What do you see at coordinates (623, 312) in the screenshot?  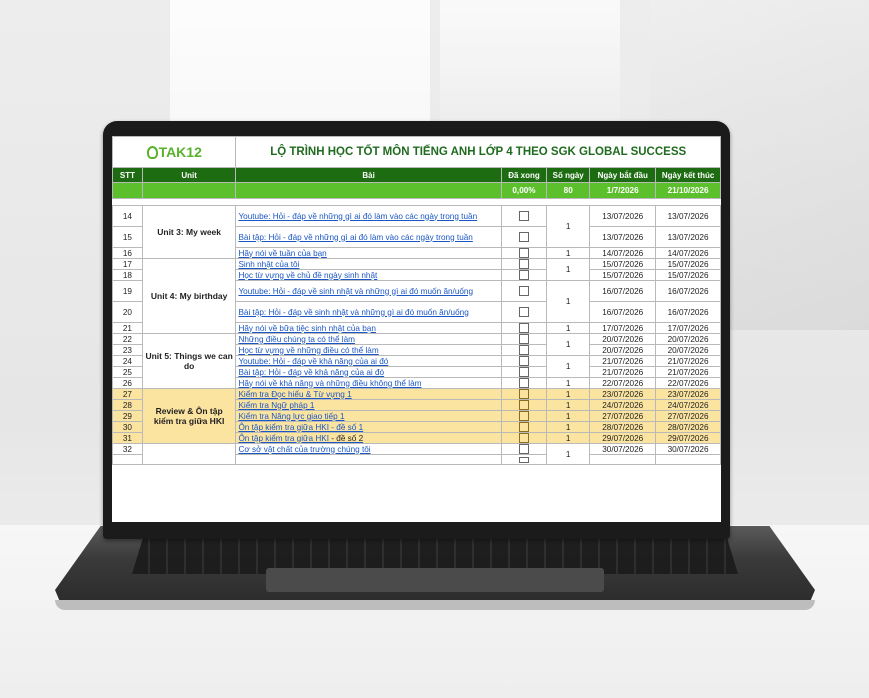 I see `start-date: 16/07/2026` at bounding box center [623, 312].